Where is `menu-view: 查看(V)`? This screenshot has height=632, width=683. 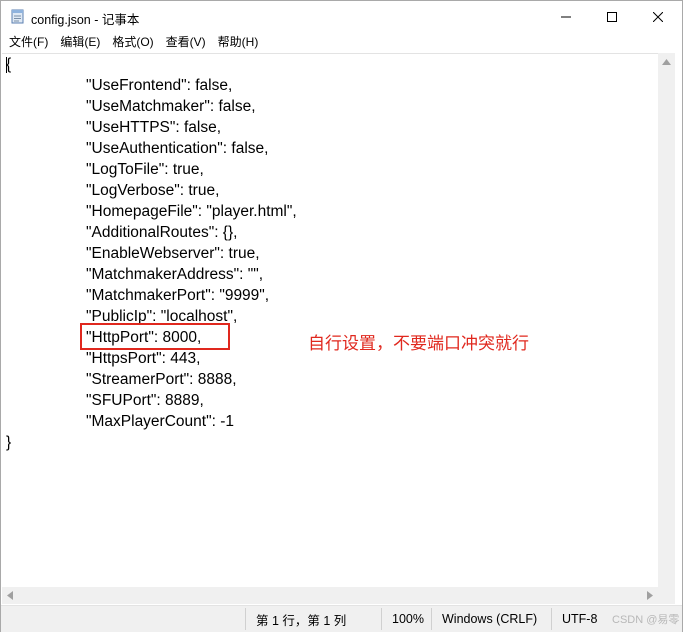
menu-view: 查看(V) is located at coordinates (186, 42).